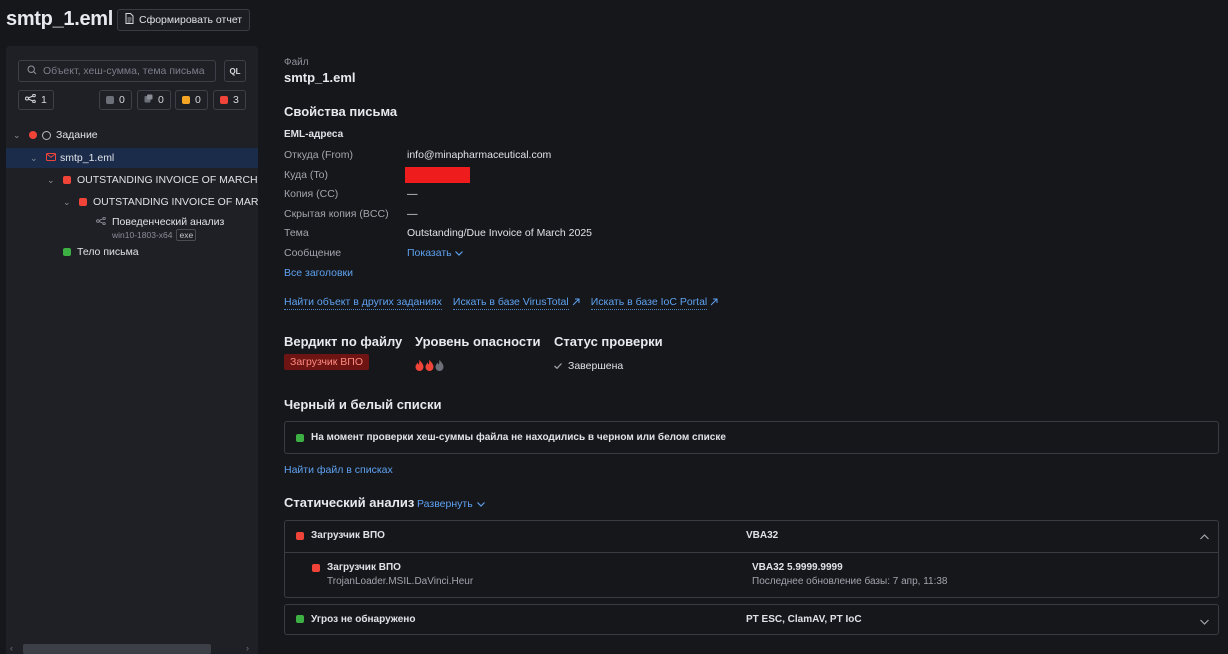 The height and width of the screenshot is (654, 1228). What do you see at coordinates (318, 155) in the screenshot?
I see `from-label: Откуда (From)` at bounding box center [318, 155].